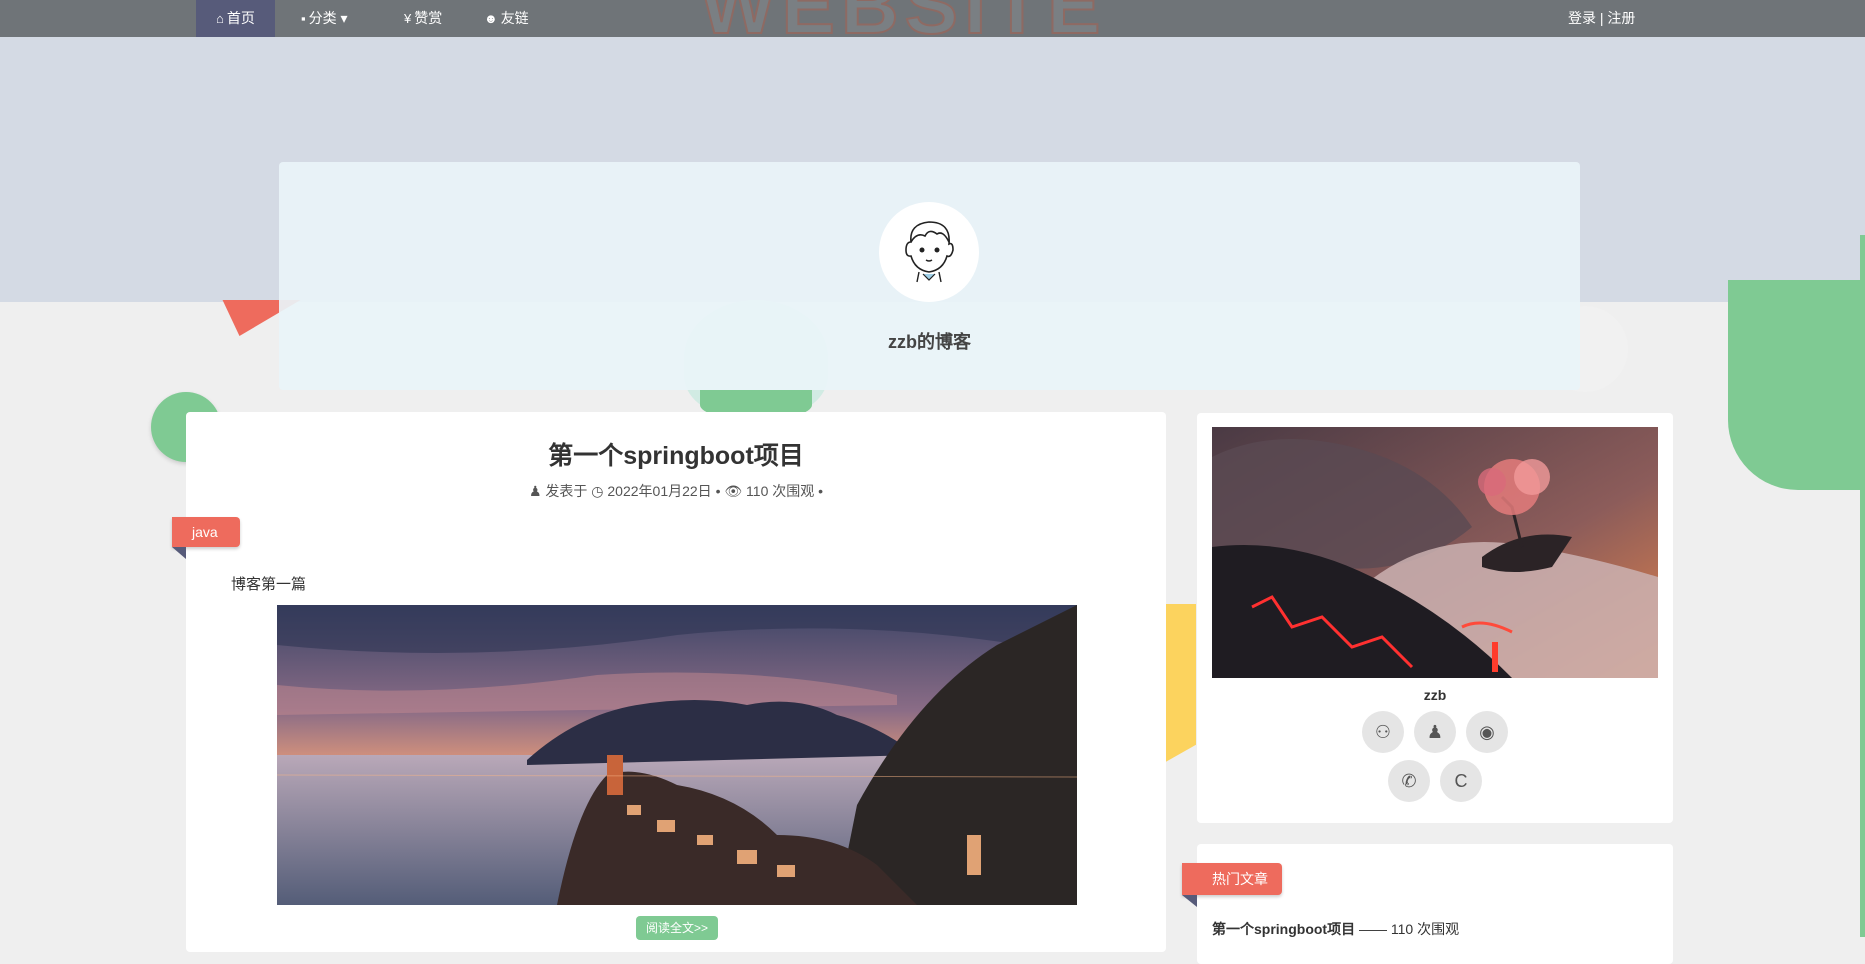 This screenshot has width=1865, height=964. I want to click on archive-icon: ▪, so click(303, 18).